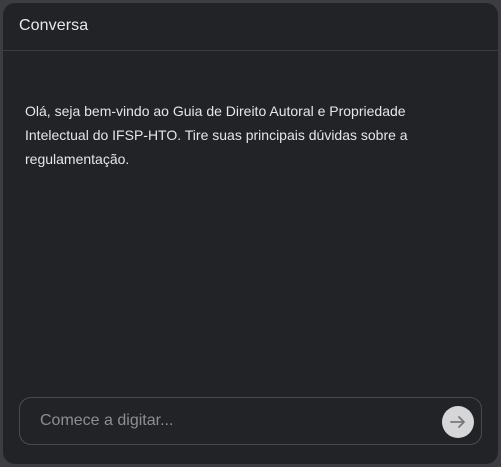  I want to click on arrow-right-icon, so click(458, 422).